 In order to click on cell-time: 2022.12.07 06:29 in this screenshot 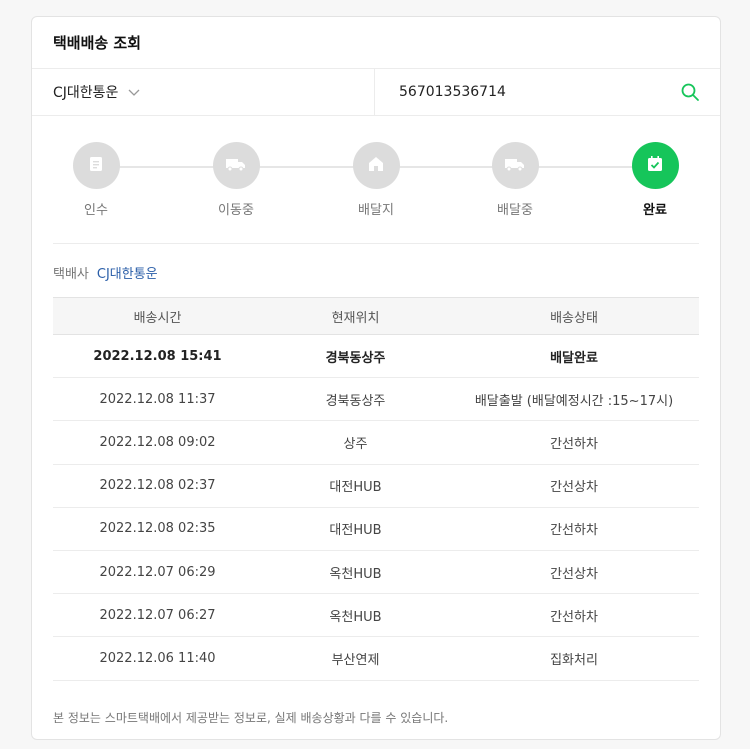, I will do `click(157, 572)`.